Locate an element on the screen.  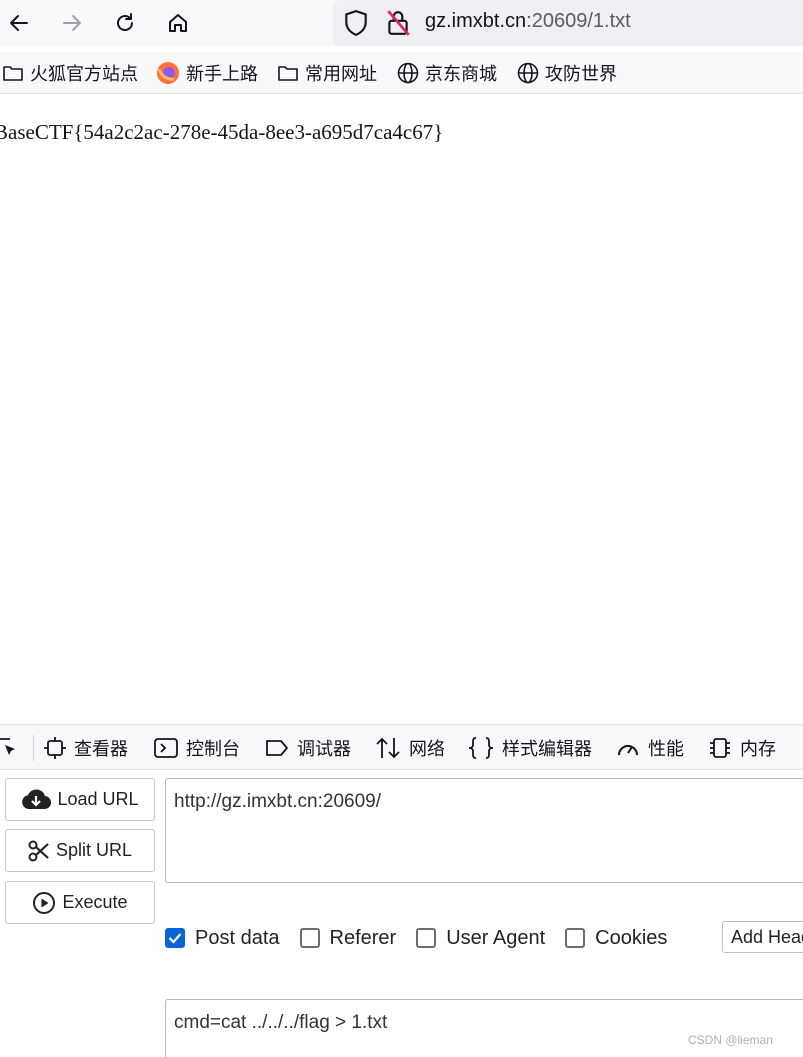
tab-label: 控制台 is located at coordinates (213, 749).